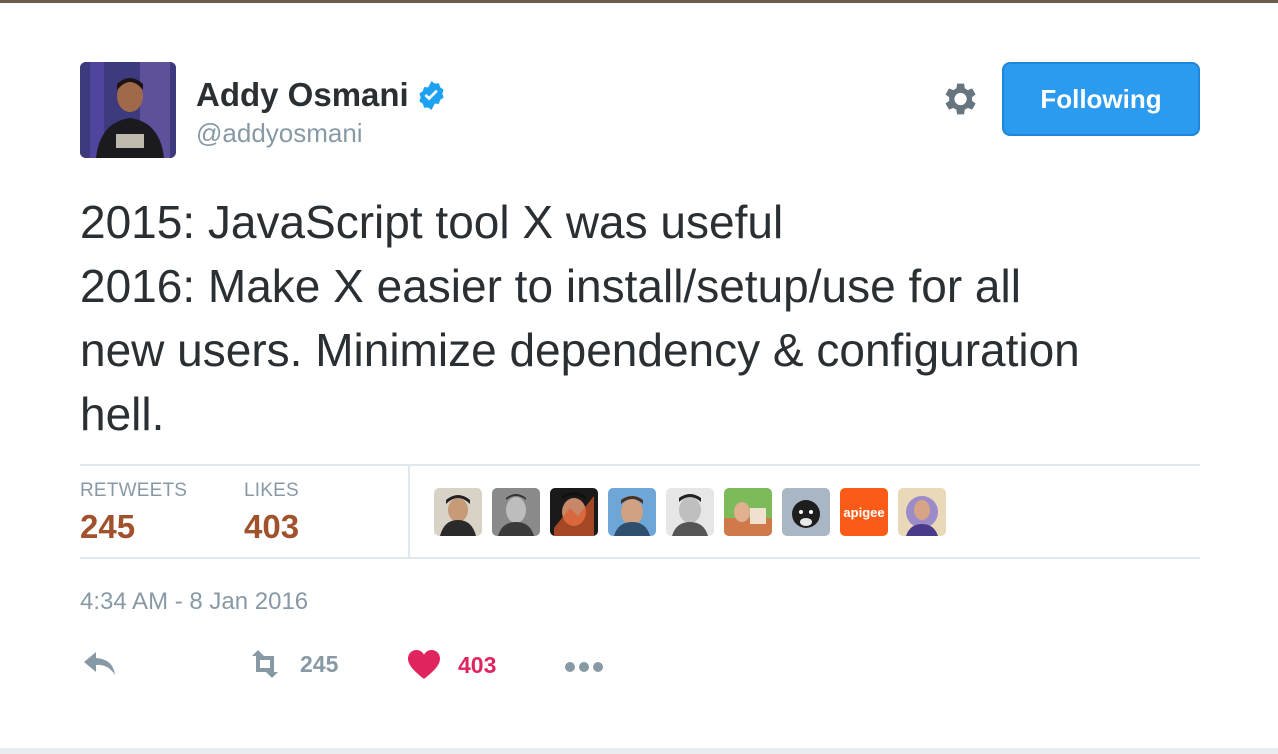 Image resolution: width=1278 pixels, height=754 pixels. Describe the element at coordinates (302, 95) in the screenshot. I see `author-name-text: Addy Osmani` at that location.